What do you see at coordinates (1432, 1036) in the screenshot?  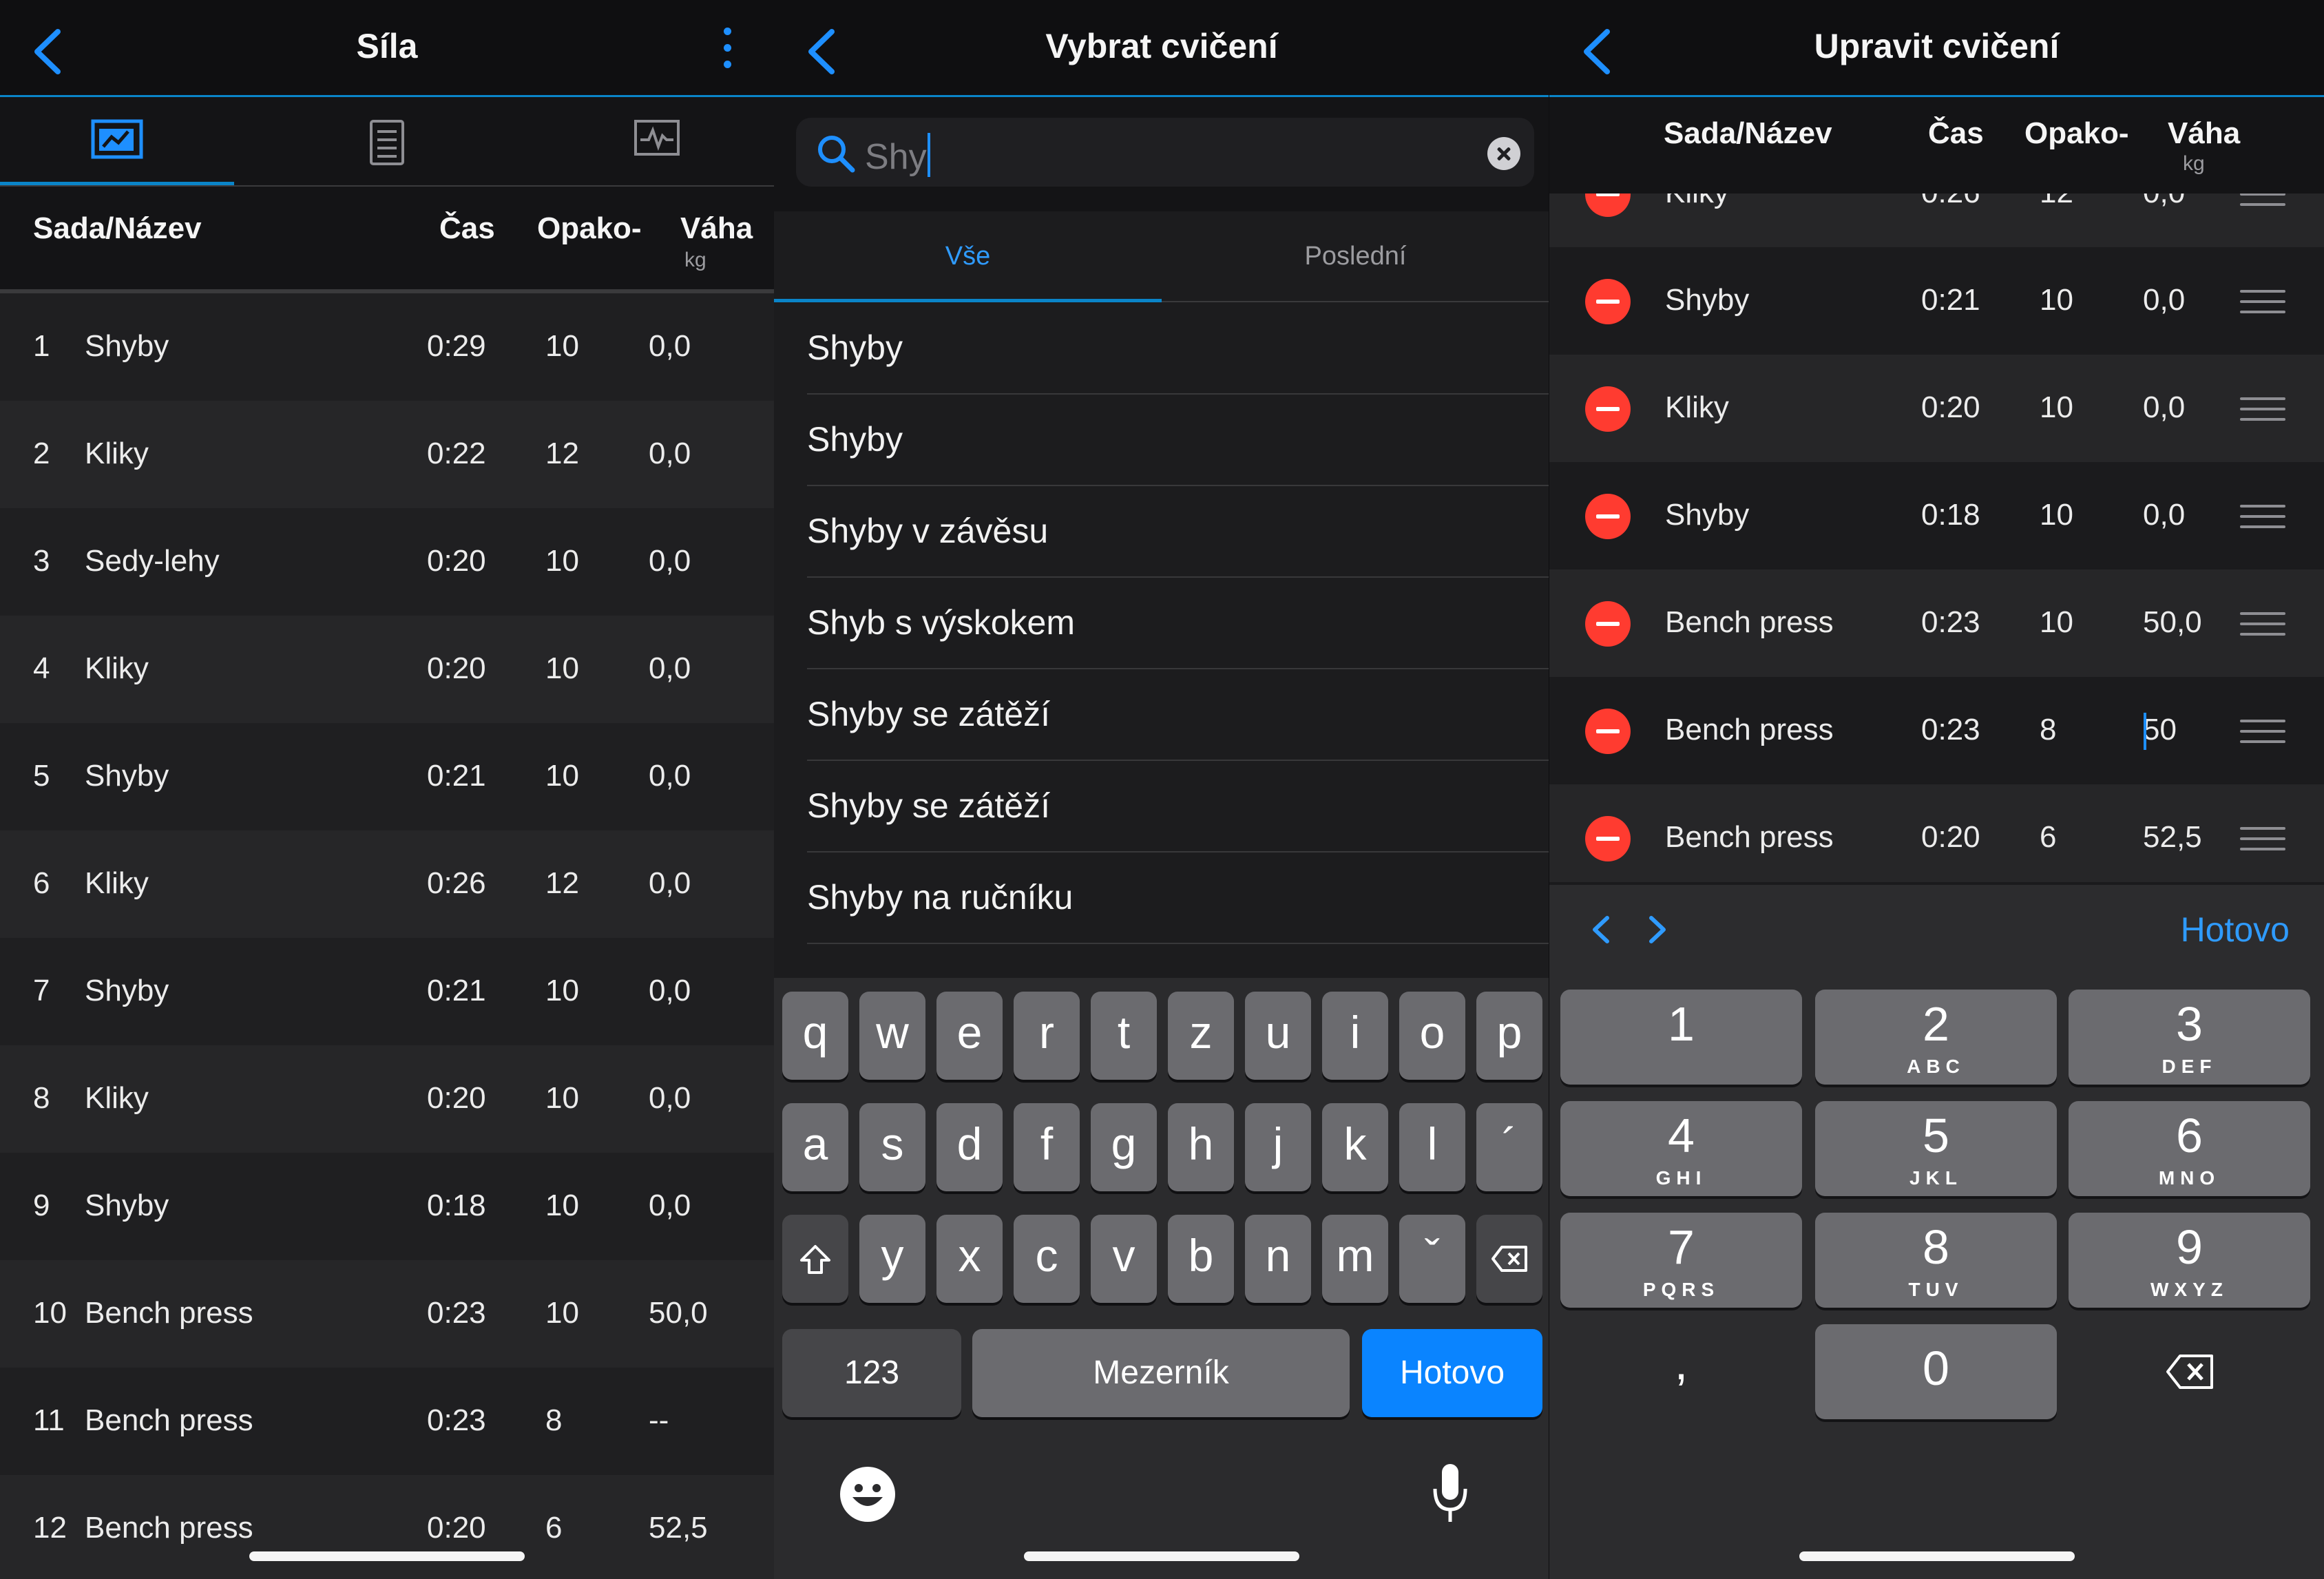 I see `key-o: o` at bounding box center [1432, 1036].